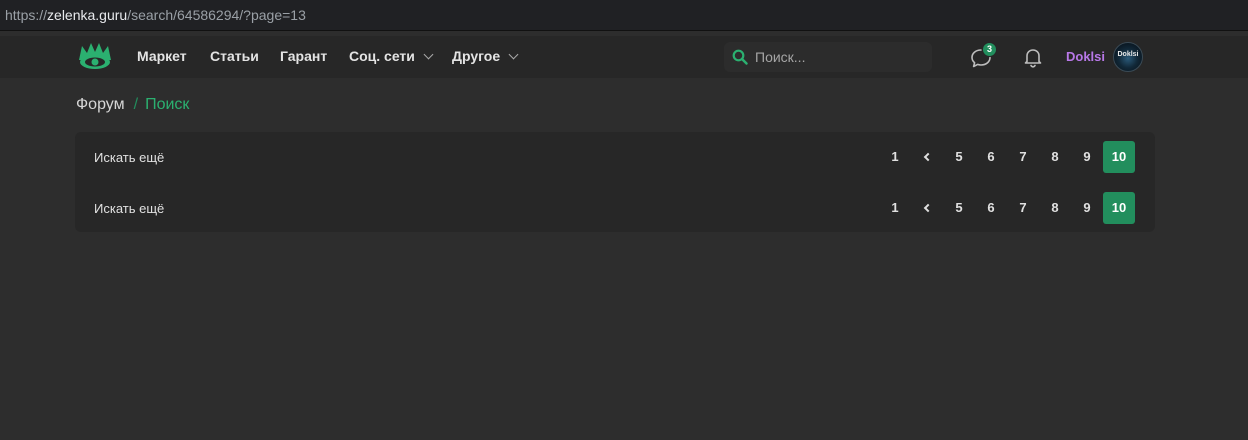  Describe the element at coordinates (382, 56) in the screenshot. I see `nav-social-label: Соц. сети` at that location.